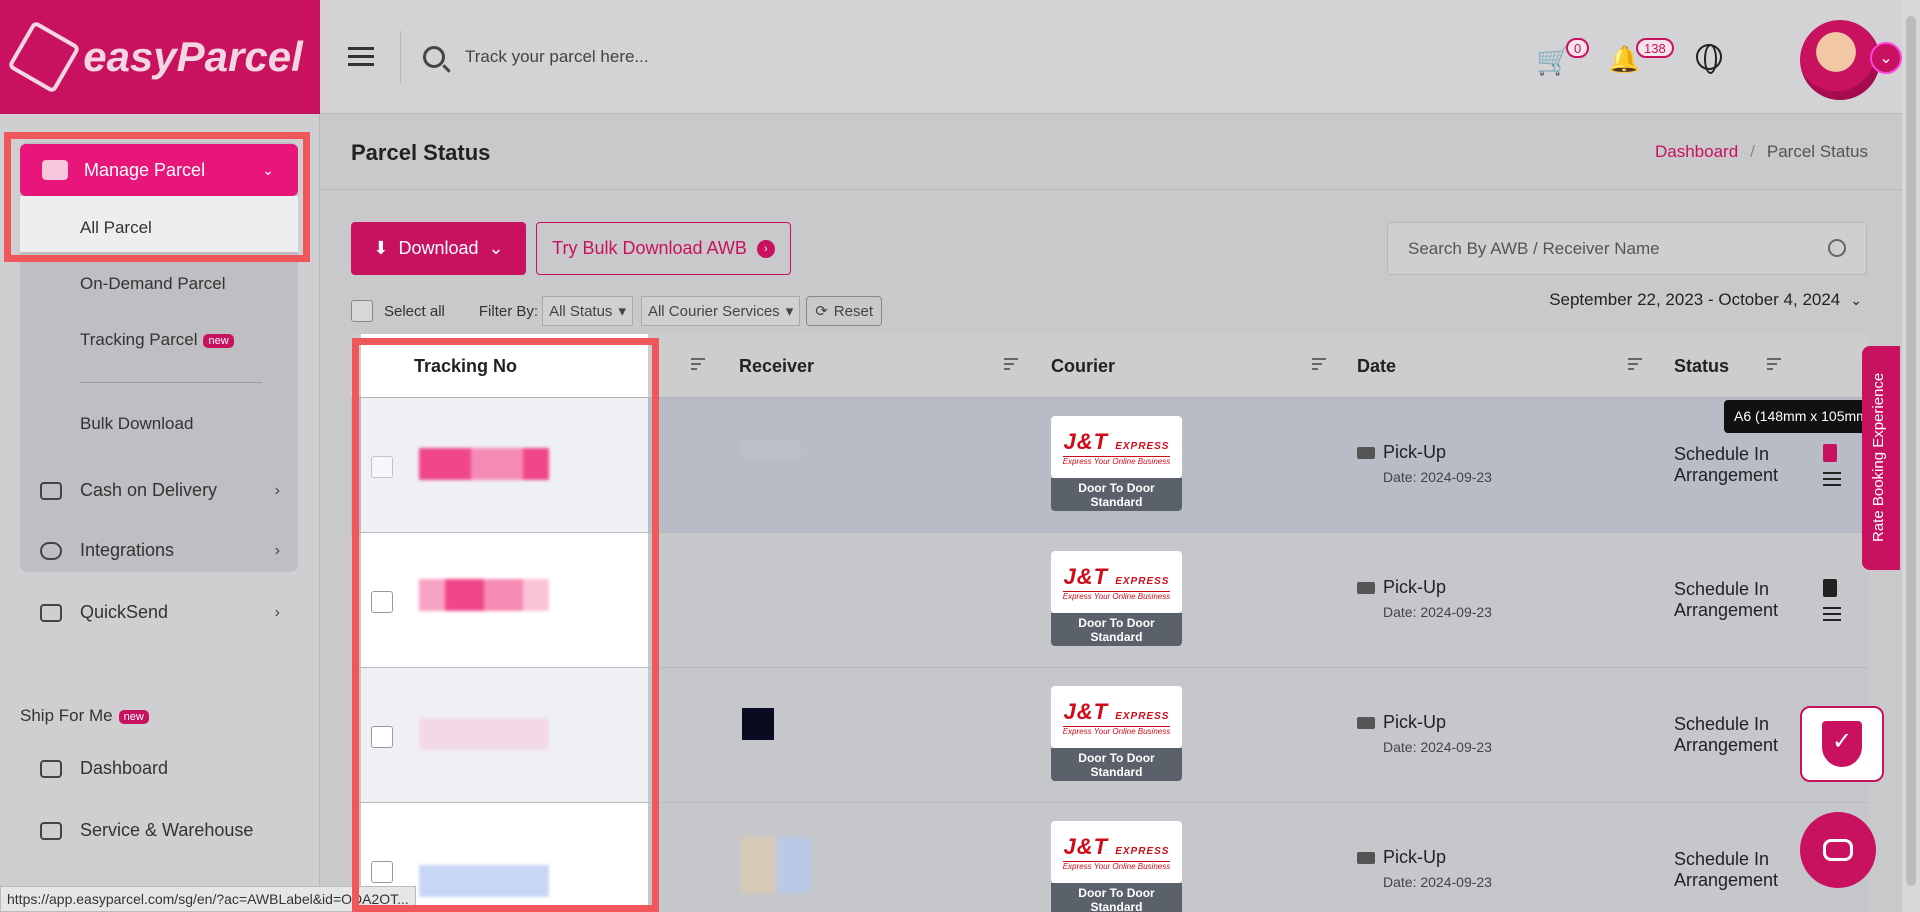  I want to click on page-header: Parcel Status Dashboard / Parcel Status, so click(1120, 152).